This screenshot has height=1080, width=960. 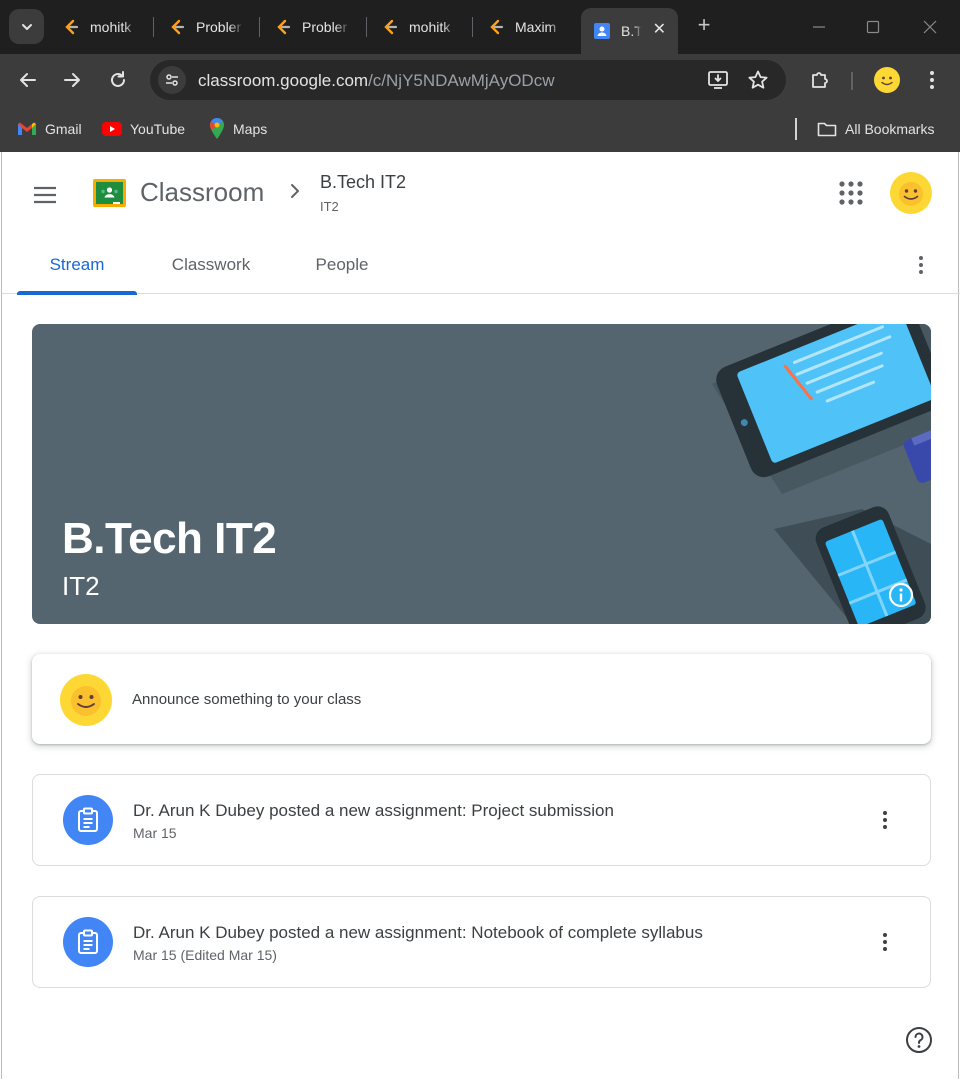 What do you see at coordinates (112, 129) in the screenshot?
I see `youtube-icon` at bounding box center [112, 129].